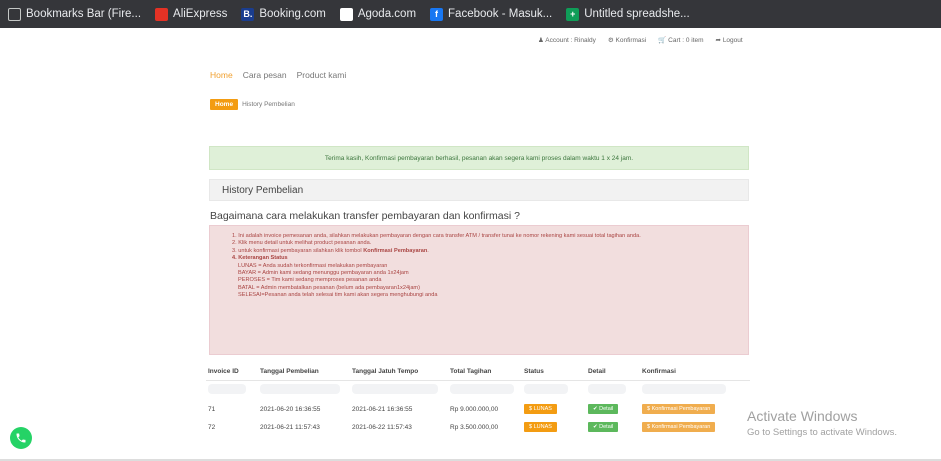 This screenshot has height=461, width=941. I want to click on cart-label: Cart : 0 item, so click(686, 40).